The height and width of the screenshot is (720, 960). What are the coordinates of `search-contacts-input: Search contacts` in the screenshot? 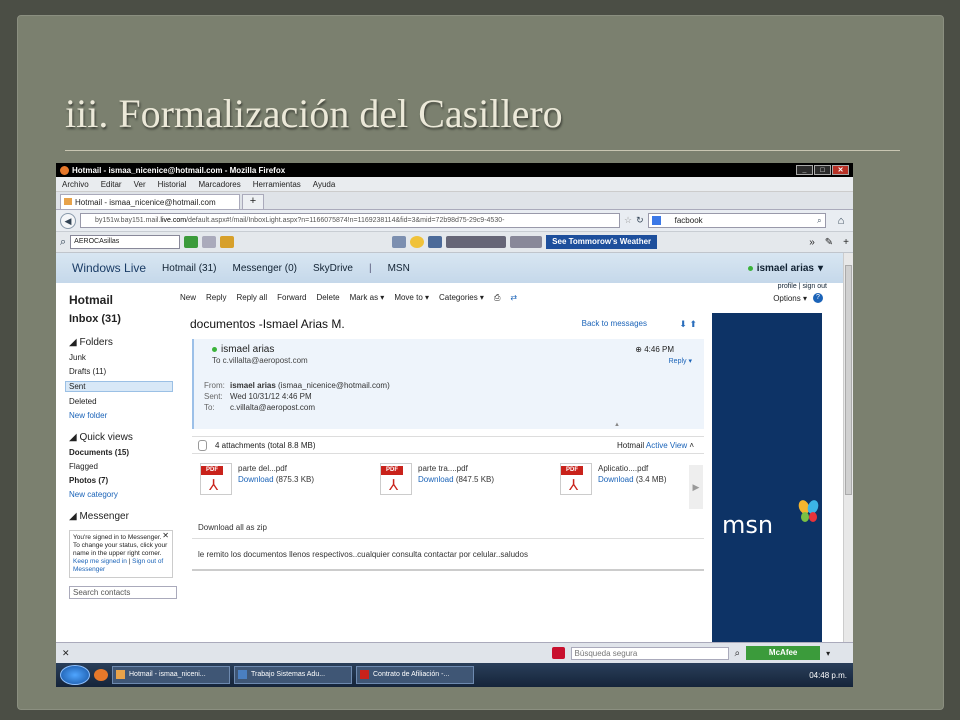 It's located at (123, 592).